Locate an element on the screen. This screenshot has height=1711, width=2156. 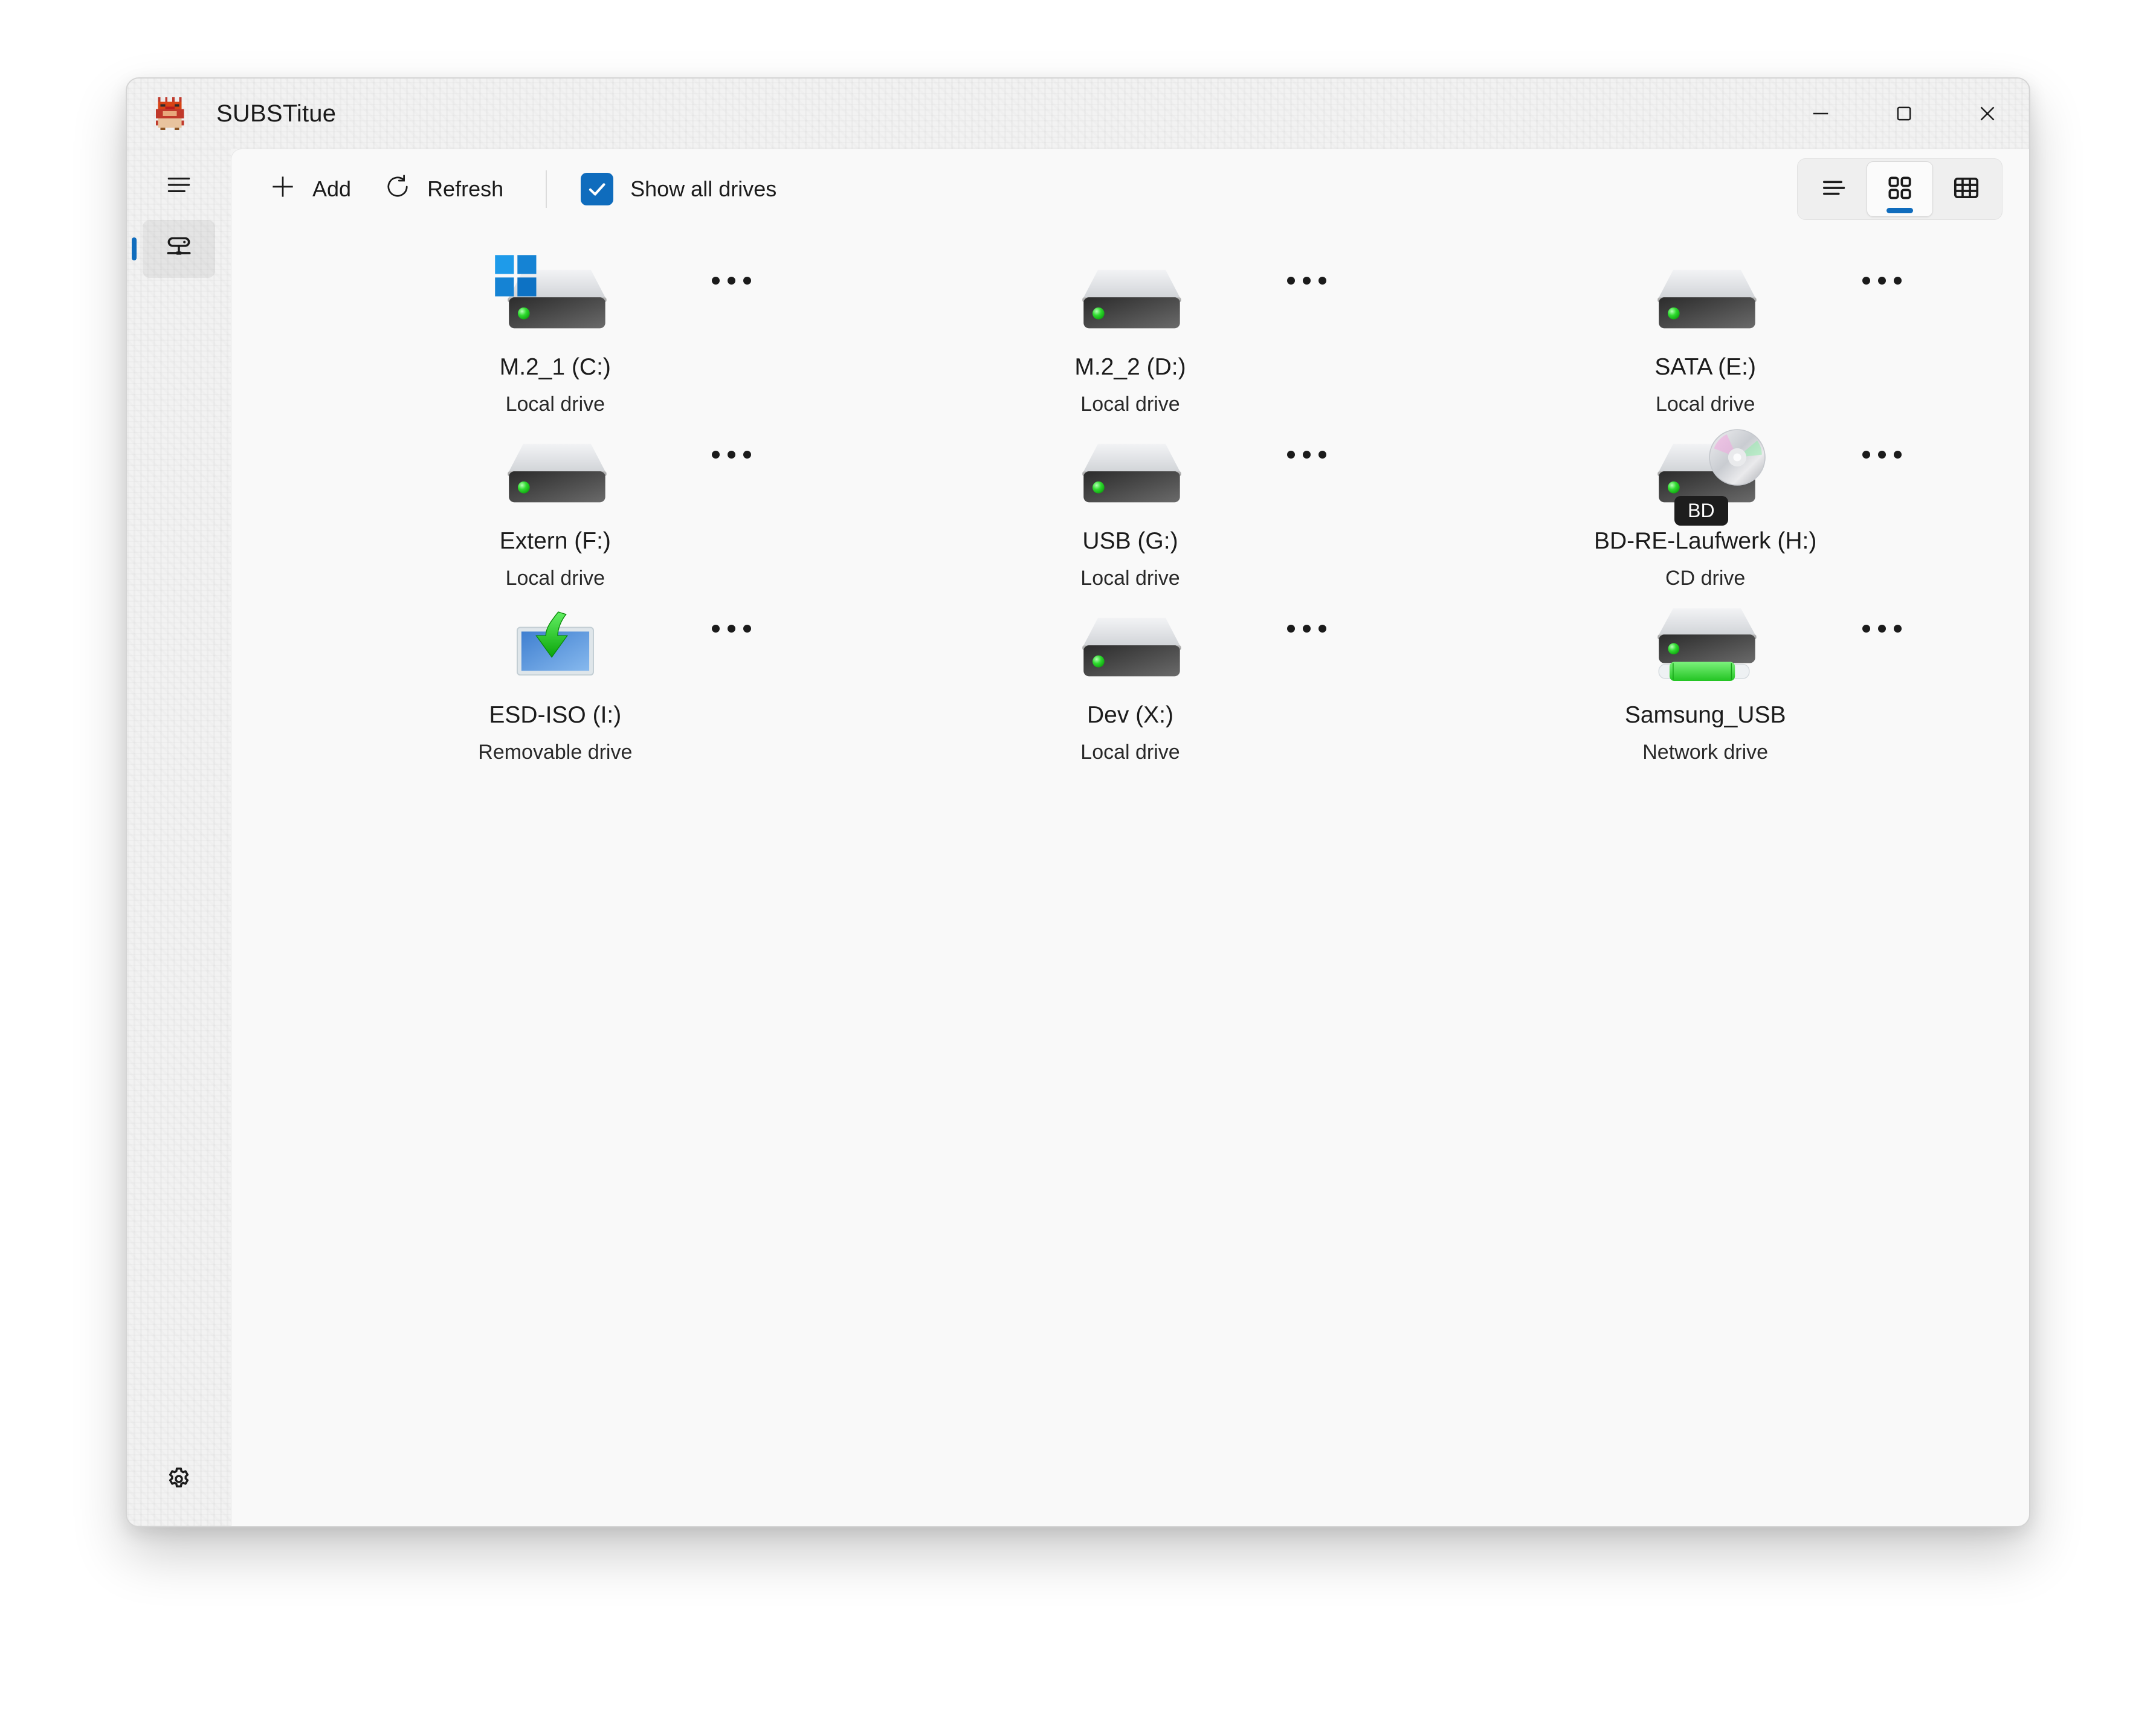
title-bar: SUBSTitue is located at coordinates (1078, 114).